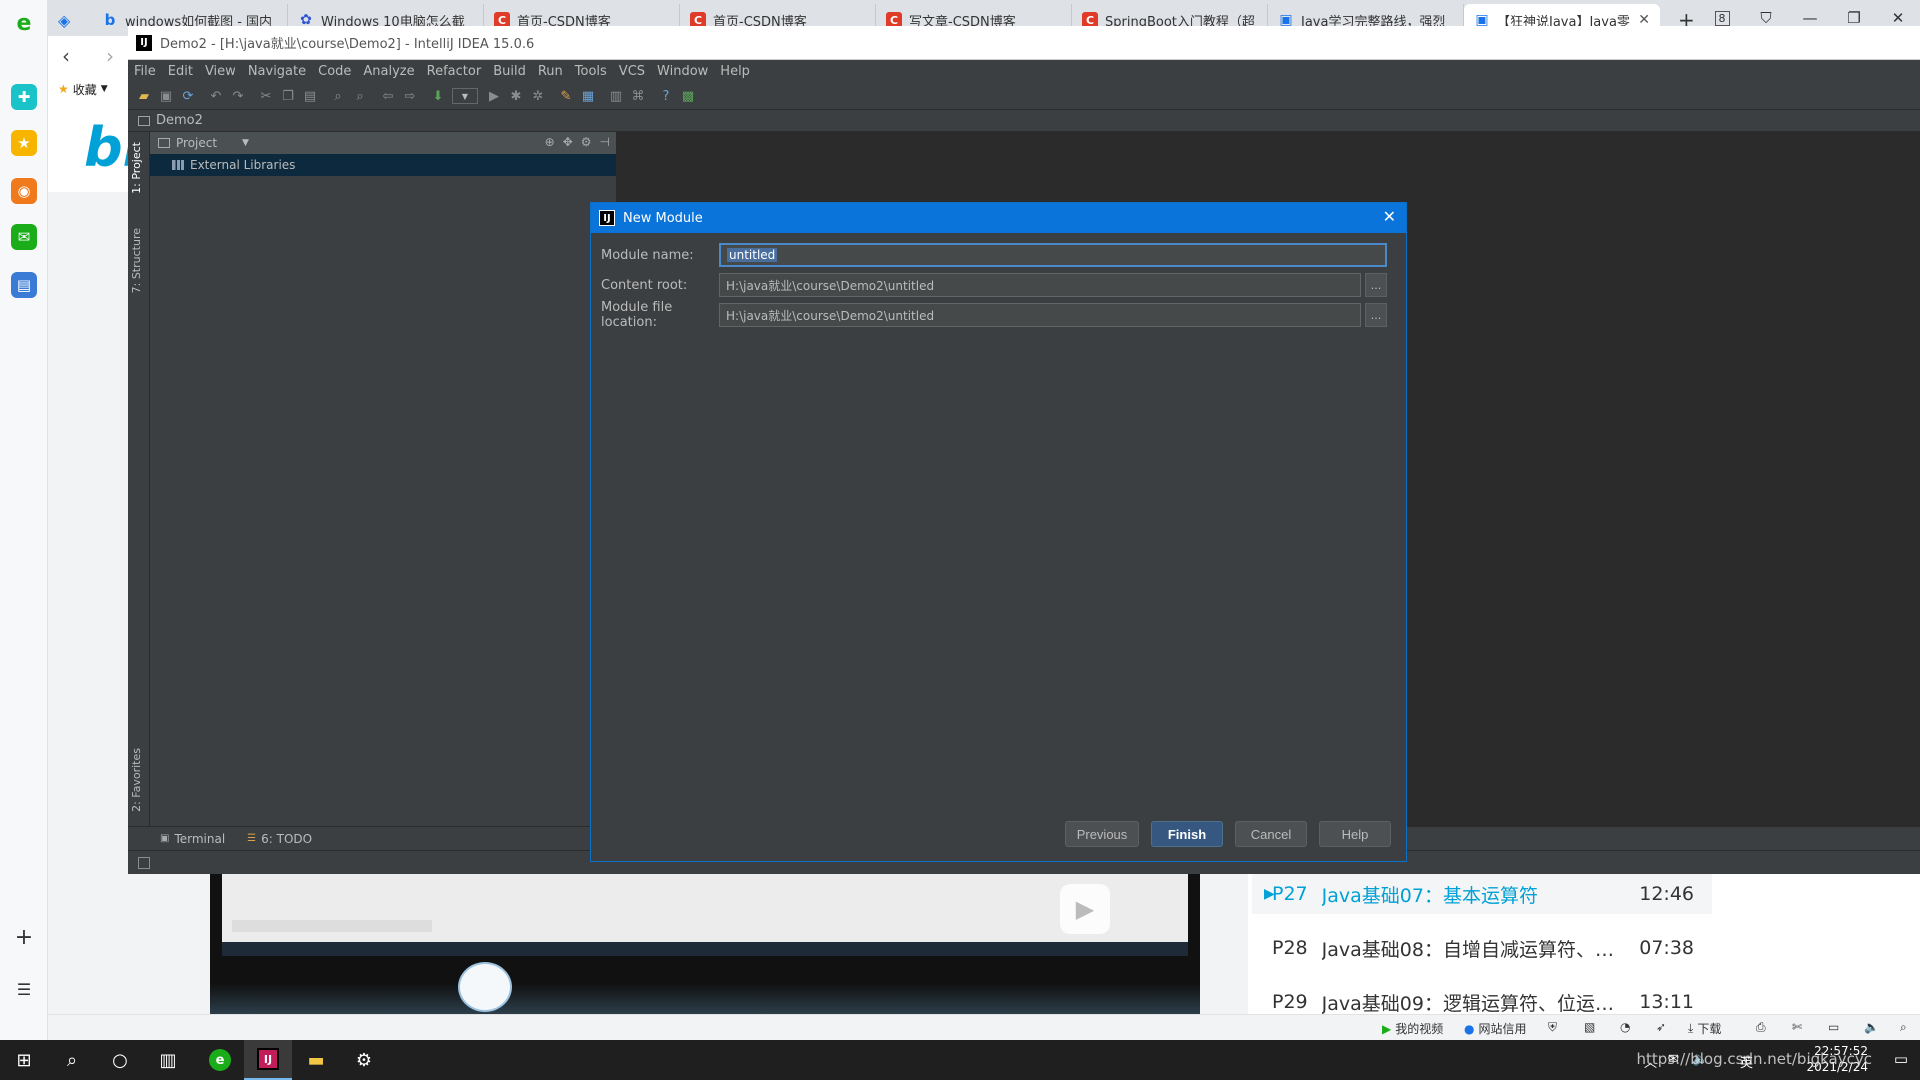 The width and height of the screenshot is (1920, 1080). Describe the element at coordinates (1482, 894) in the screenshot. I see `playlist-item: ▶ P27 Java基础07：基本运算符 12:46` at that location.